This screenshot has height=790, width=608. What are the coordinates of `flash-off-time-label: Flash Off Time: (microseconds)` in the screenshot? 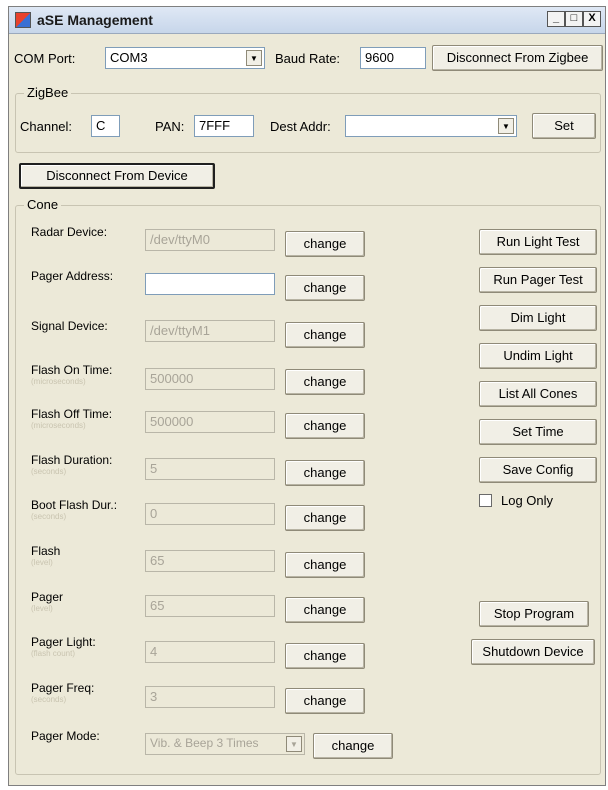 It's located at (72, 418).